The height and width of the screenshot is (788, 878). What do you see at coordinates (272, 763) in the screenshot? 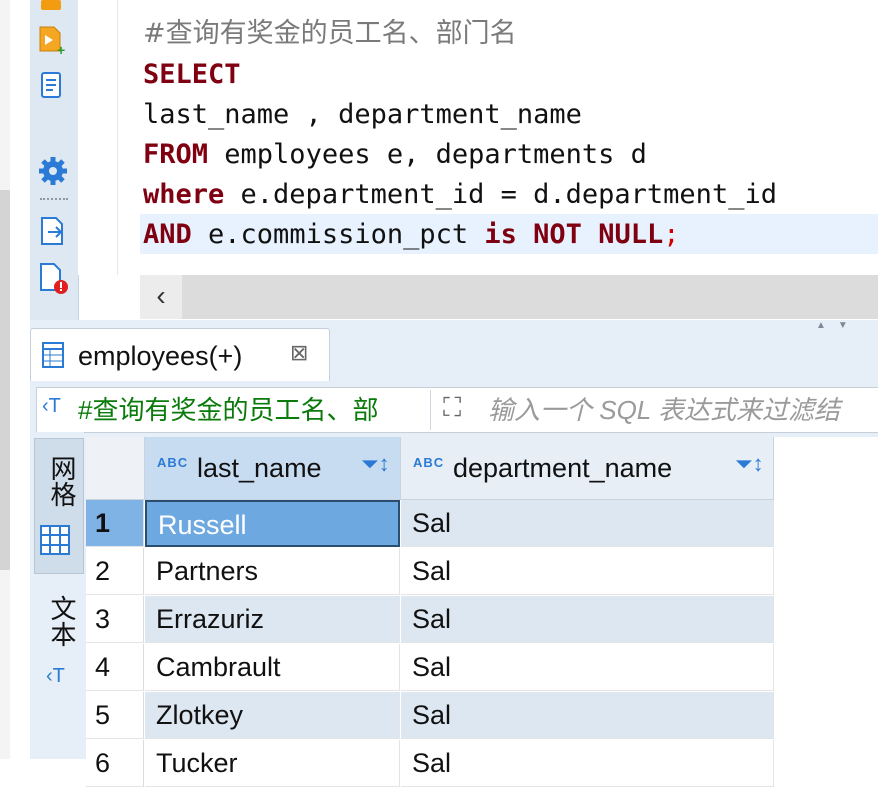
I see `cell-last-name: Tucker` at bounding box center [272, 763].